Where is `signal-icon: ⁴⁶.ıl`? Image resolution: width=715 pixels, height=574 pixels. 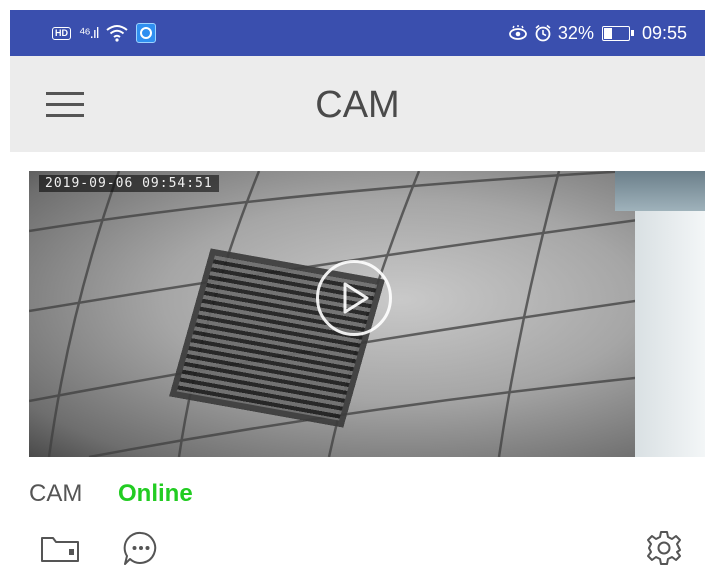 signal-icon: ⁴⁶.ıl is located at coordinates (89, 33).